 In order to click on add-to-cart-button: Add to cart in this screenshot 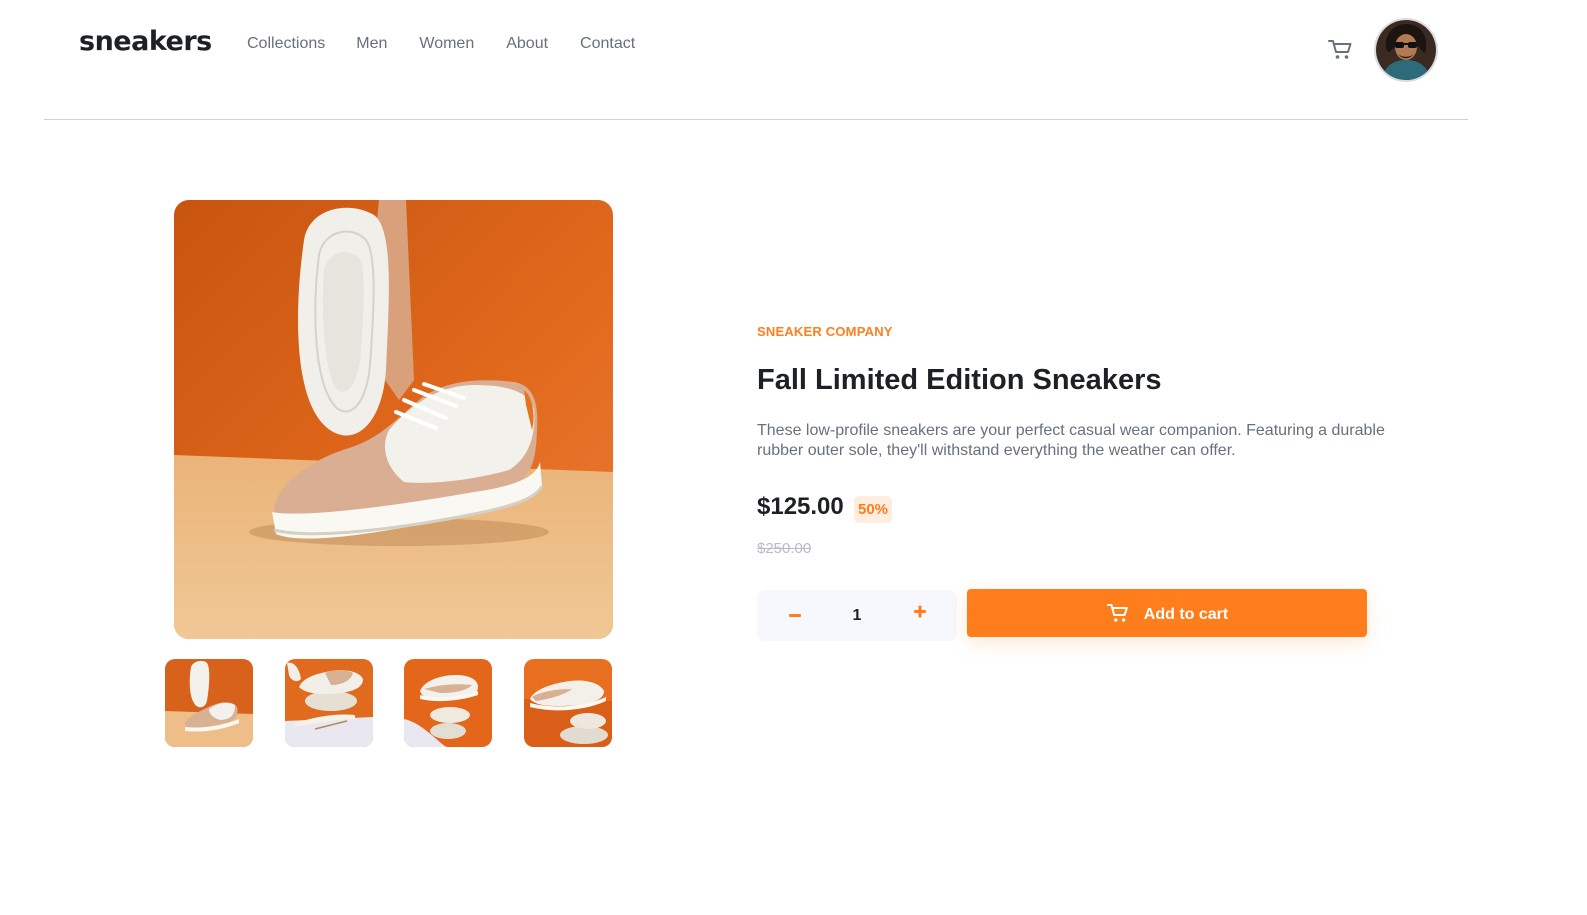, I will do `click(1167, 613)`.